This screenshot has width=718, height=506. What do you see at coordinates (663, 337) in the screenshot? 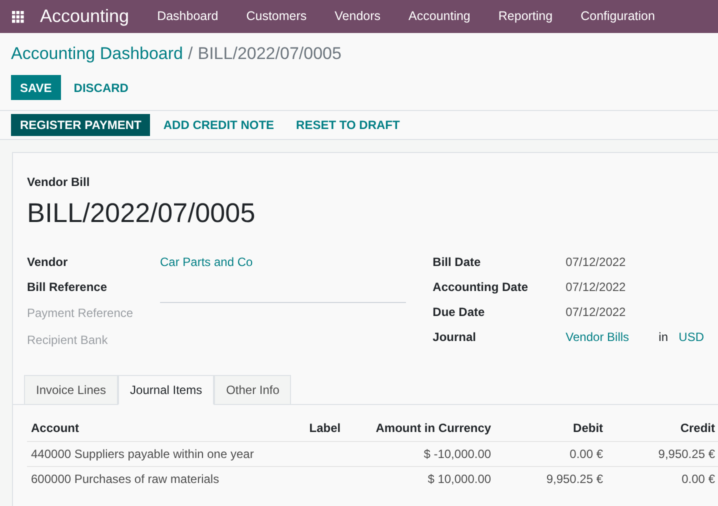
I see `field-text: in` at bounding box center [663, 337].